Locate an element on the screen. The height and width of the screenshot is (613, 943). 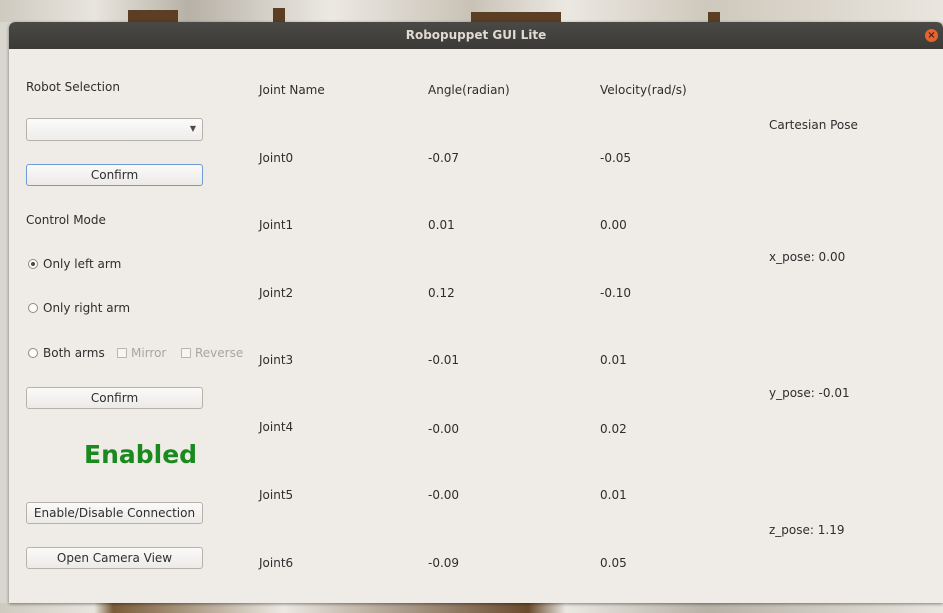
only-left-arm-label: Only left arm is located at coordinates (82, 264).